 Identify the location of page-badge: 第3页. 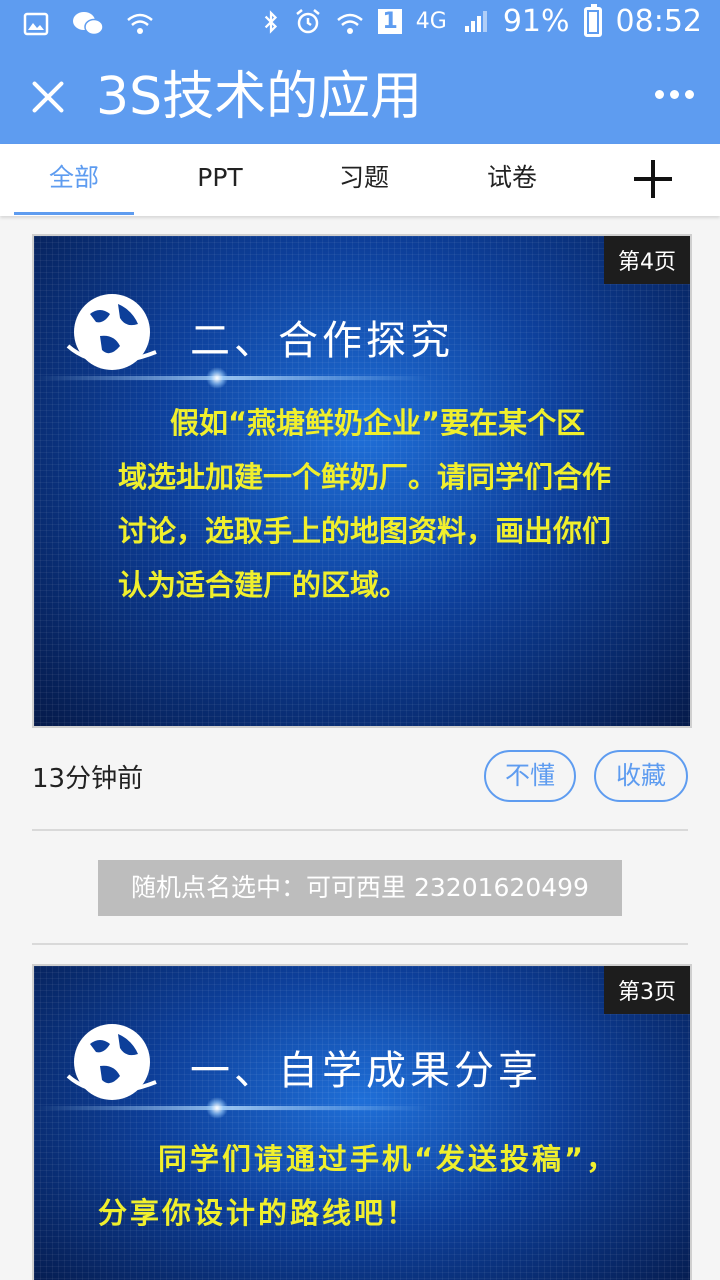
(647, 990).